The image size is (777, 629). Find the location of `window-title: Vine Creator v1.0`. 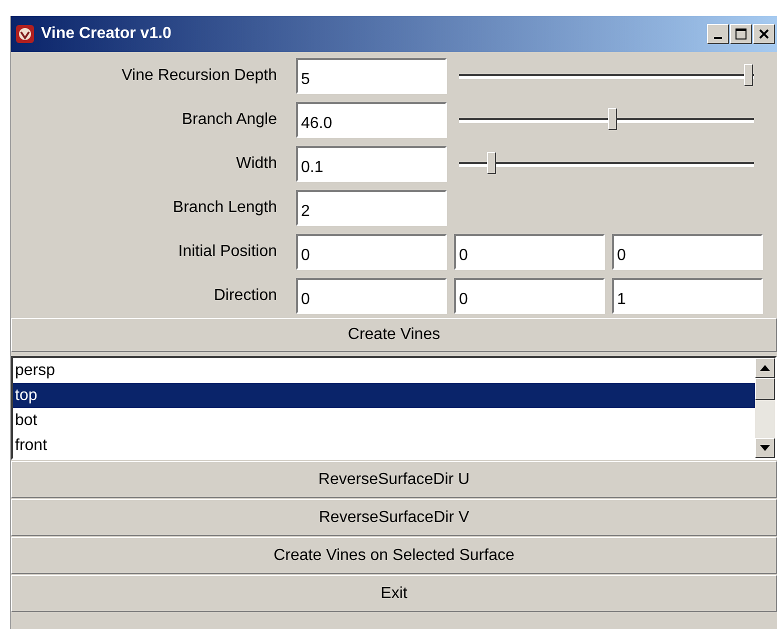

window-title: Vine Creator v1.0 is located at coordinates (106, 34).